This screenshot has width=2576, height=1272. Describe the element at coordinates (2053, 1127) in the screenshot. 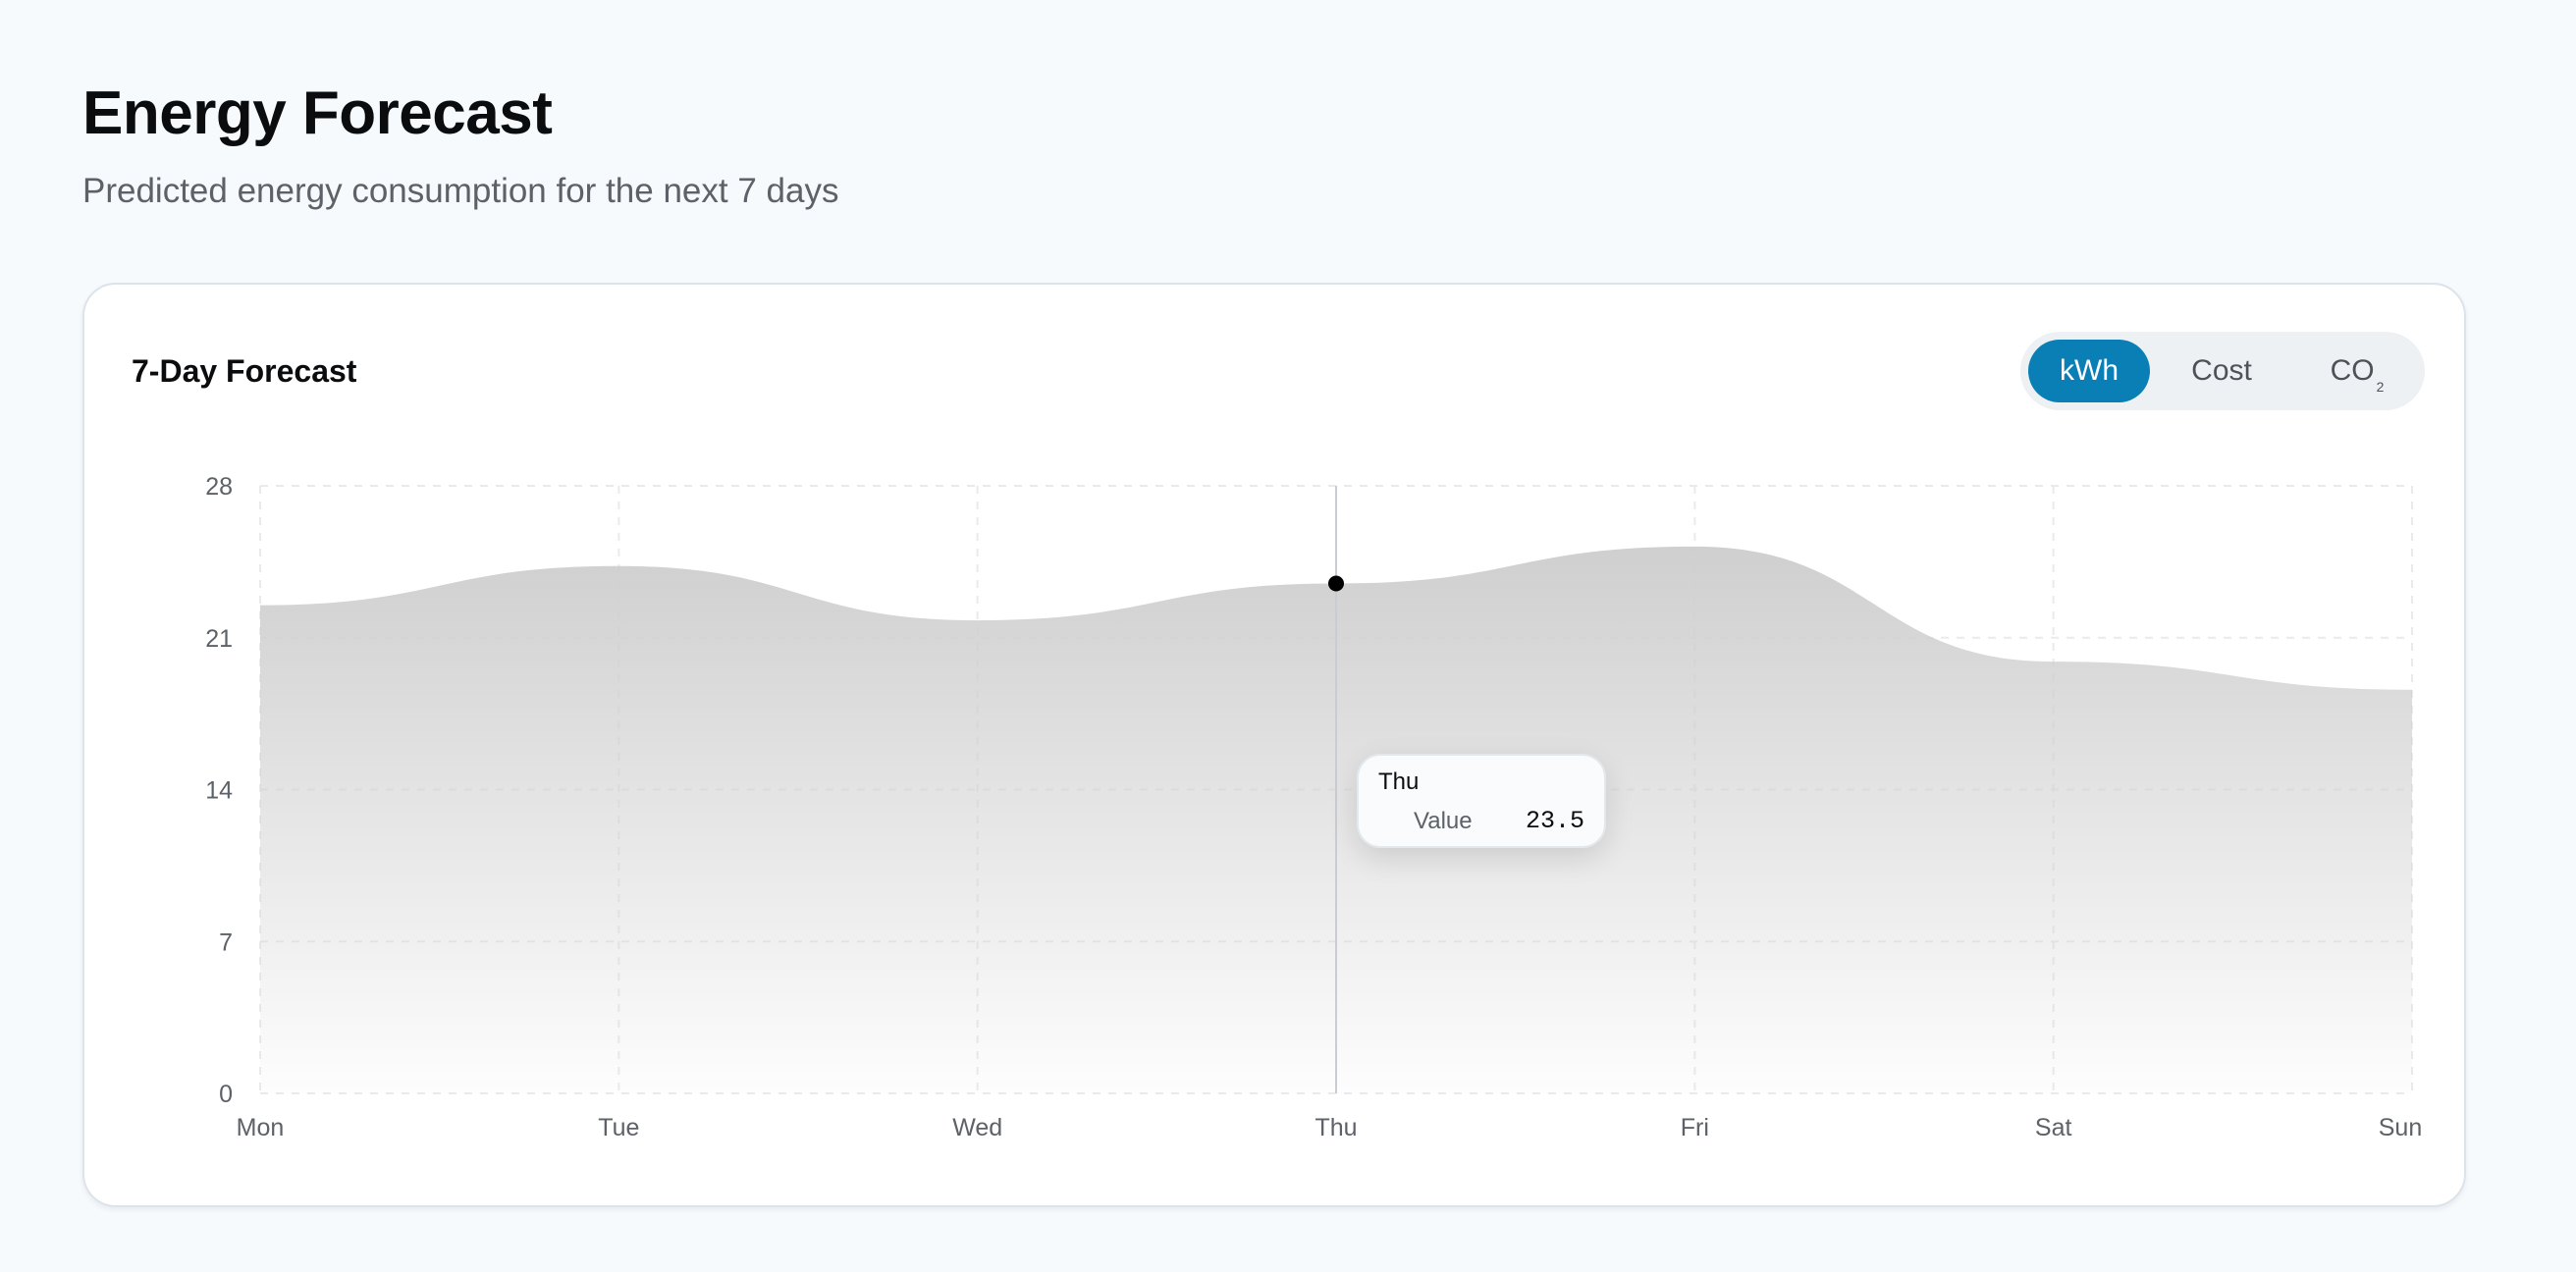

I see `x-tick-label: Sat` at that location.